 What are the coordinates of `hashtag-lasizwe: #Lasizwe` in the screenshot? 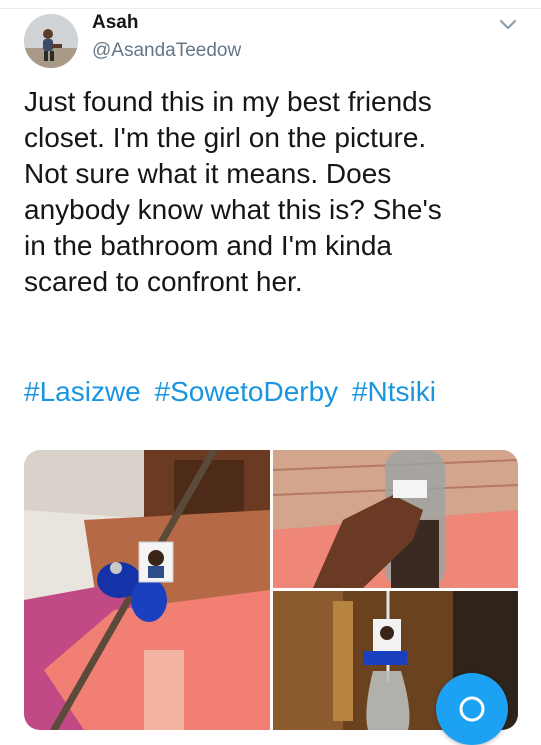 It's located at (82, 391).